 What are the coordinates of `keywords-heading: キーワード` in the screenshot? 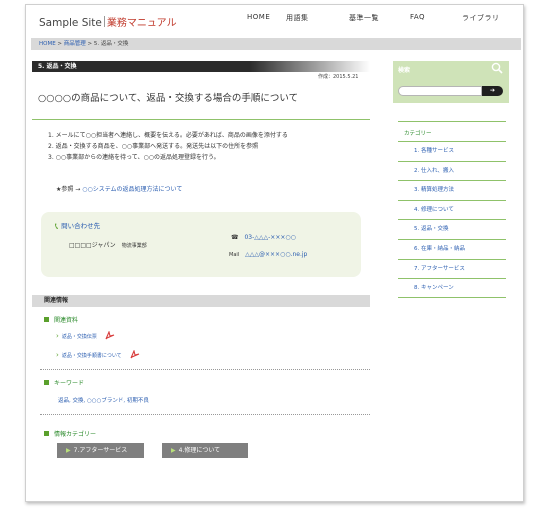 It's located at (69, 383).